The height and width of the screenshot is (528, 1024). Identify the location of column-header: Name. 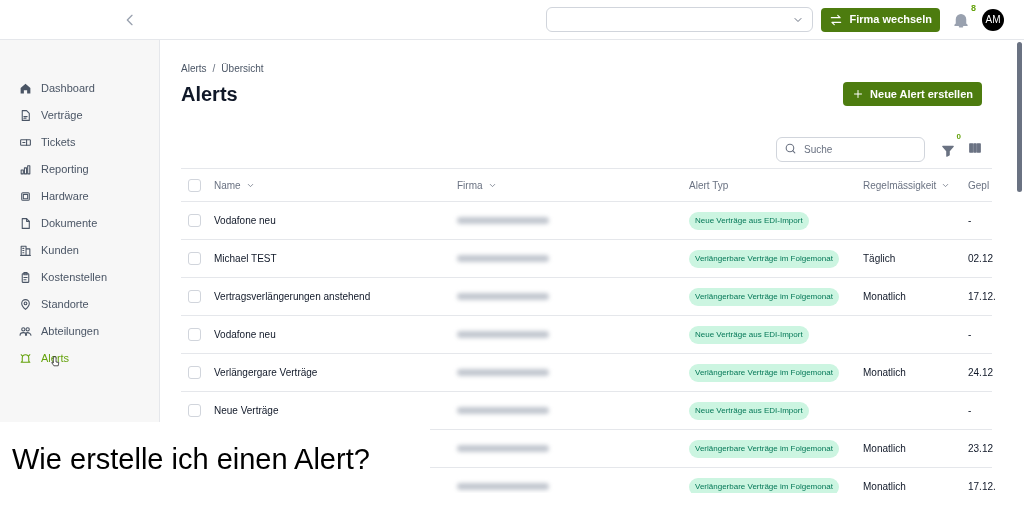
(234, 185).